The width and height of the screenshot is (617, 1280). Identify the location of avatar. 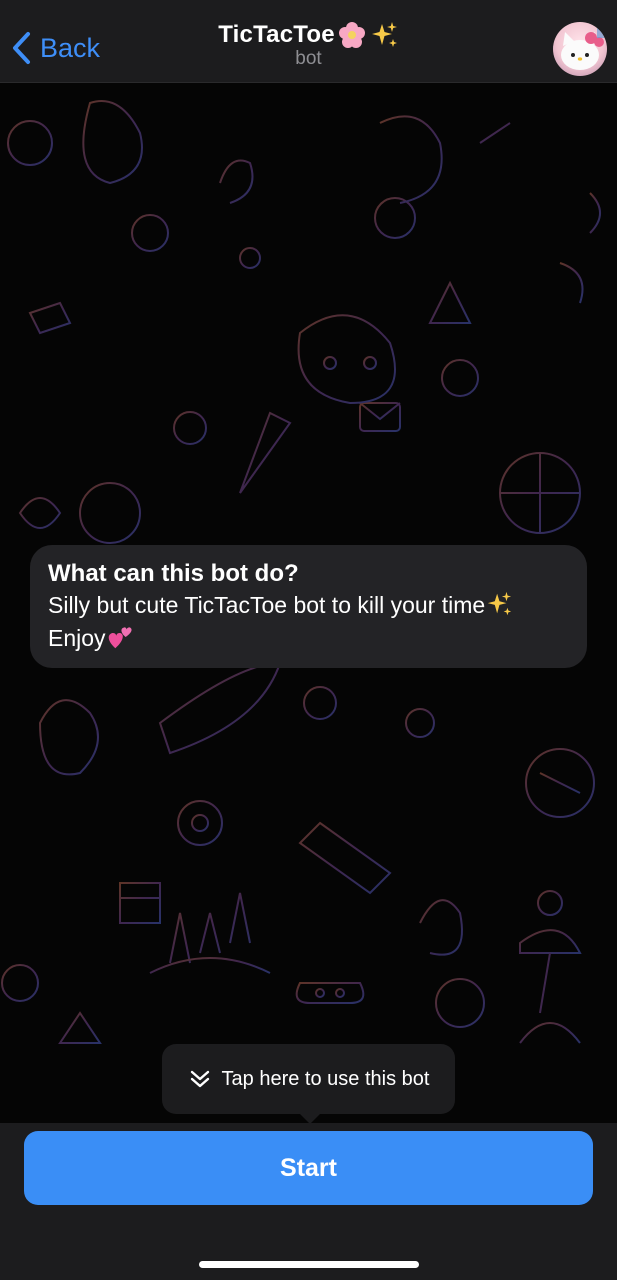
(580, 49).